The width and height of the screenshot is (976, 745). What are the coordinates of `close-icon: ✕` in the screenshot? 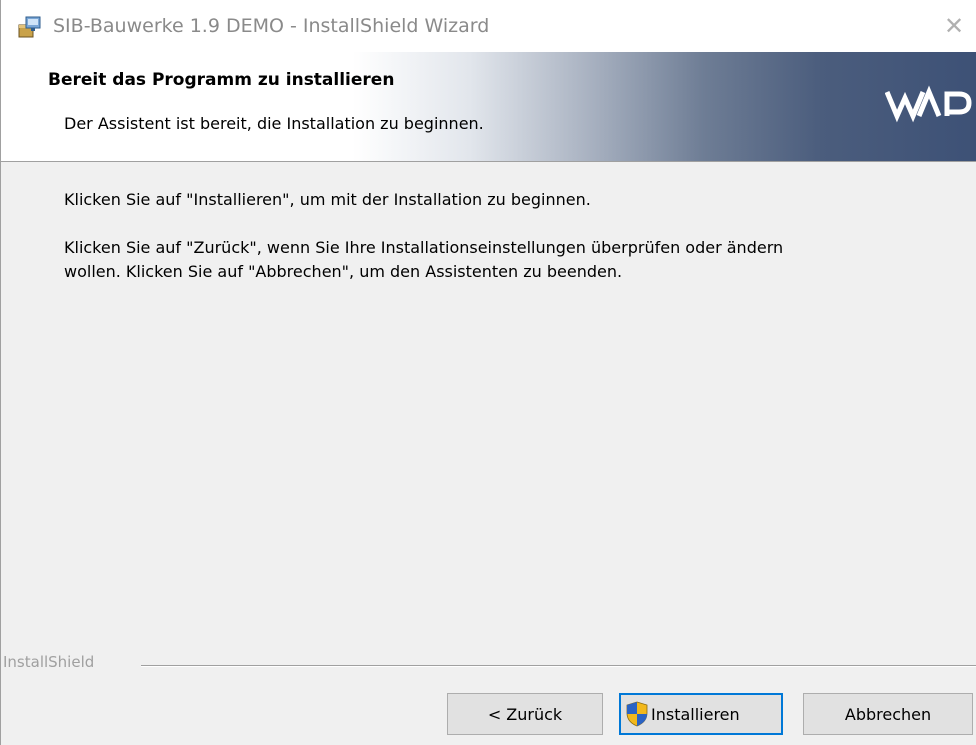 It's located at (954, 26).